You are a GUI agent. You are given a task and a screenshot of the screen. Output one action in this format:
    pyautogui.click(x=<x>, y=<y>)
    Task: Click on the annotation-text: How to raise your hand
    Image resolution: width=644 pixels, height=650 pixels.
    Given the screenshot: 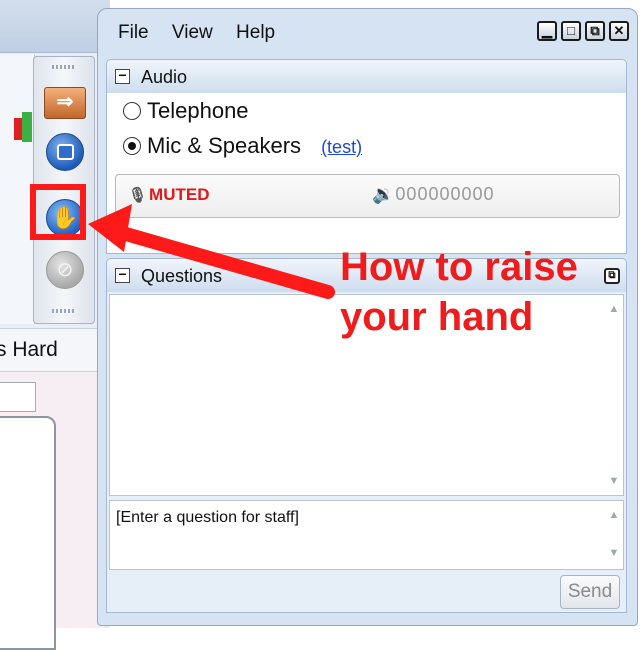 What is the action you would take?
    pyautogui.click(x=490, y=292)
    